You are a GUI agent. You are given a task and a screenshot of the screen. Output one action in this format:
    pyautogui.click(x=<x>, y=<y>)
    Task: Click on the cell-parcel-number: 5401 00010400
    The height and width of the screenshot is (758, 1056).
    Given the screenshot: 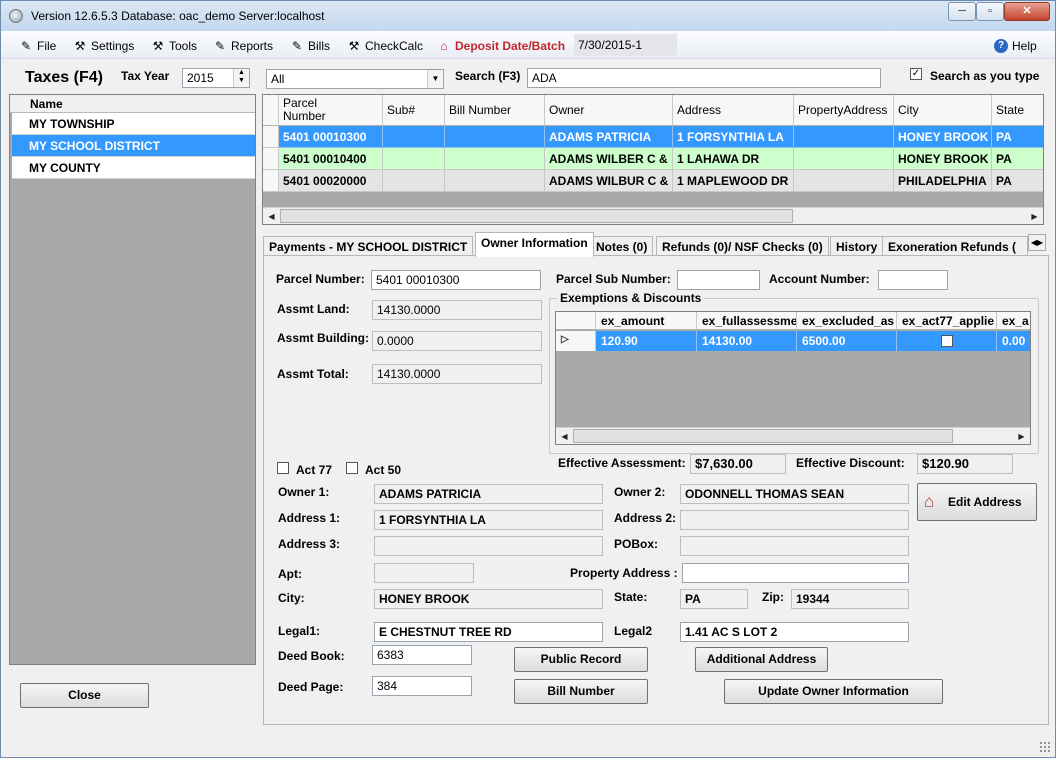 What is the action you would take?
    pyautogui.click(x=331, y=159)
    